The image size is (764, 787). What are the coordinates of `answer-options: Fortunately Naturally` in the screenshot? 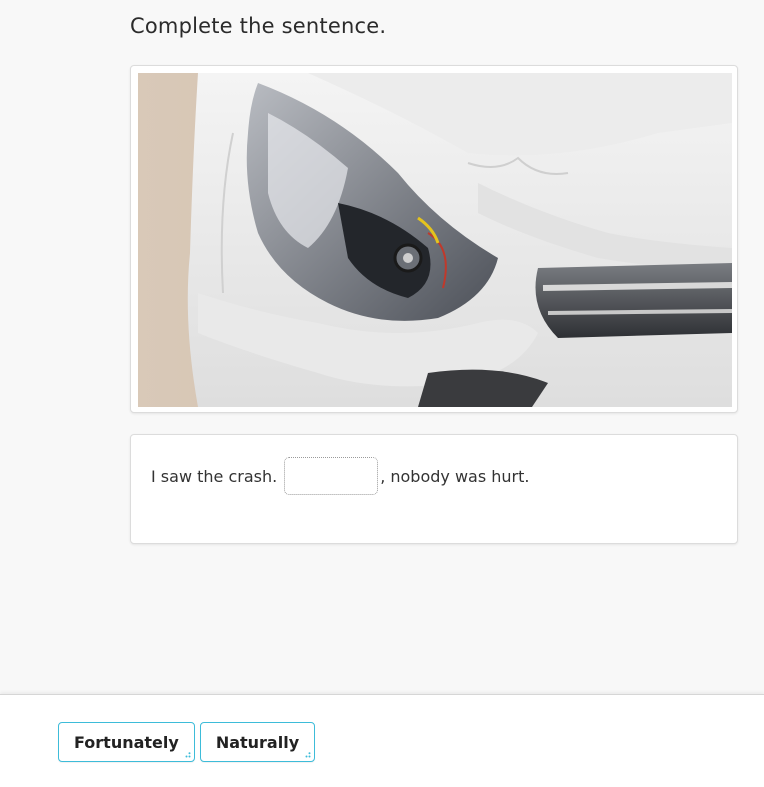 It's located at (187, 742).